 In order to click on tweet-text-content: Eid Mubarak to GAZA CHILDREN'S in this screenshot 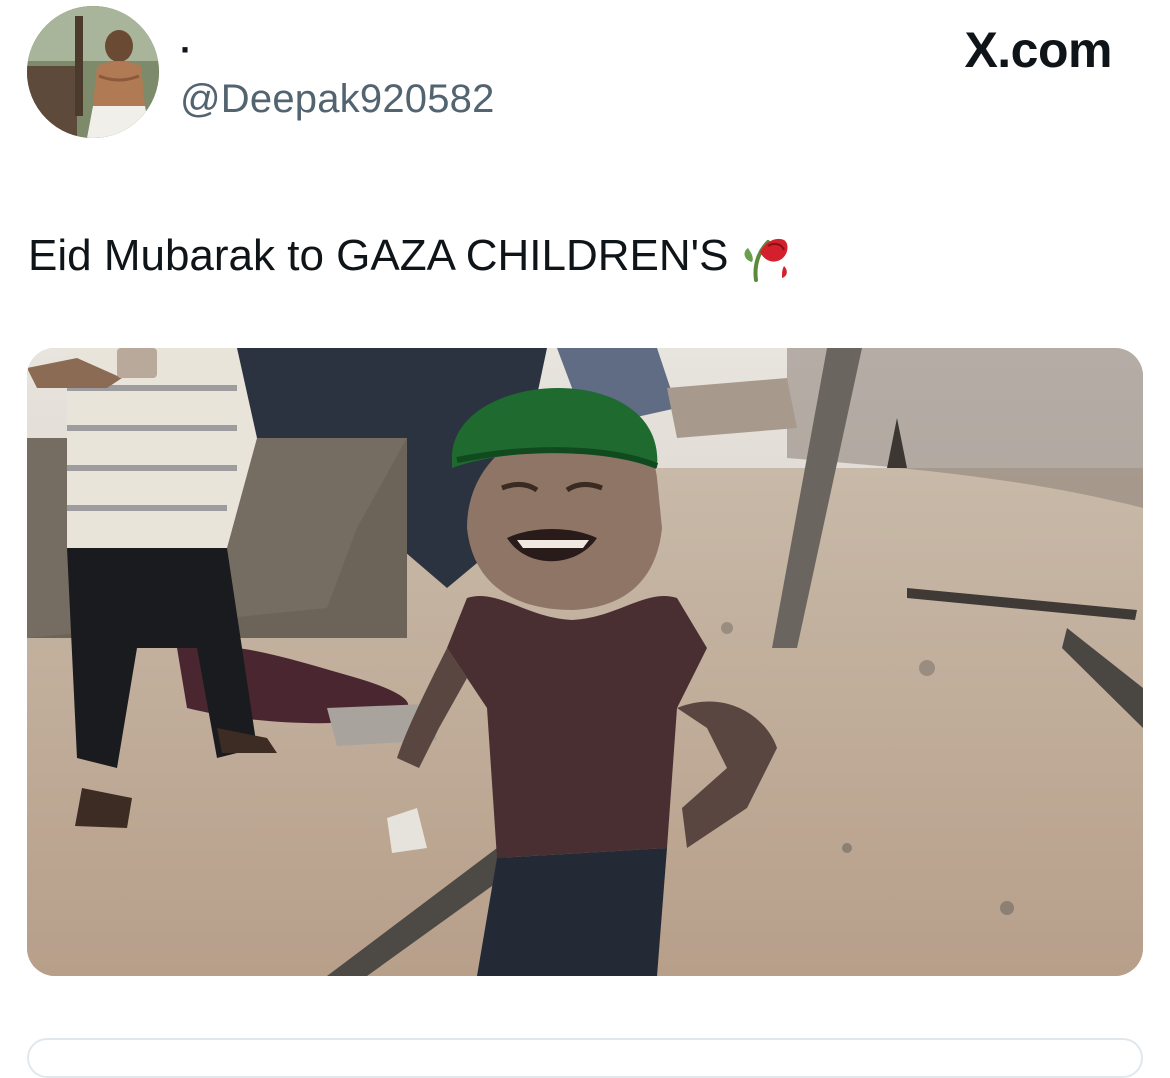, I will do `click(378, 255)`.